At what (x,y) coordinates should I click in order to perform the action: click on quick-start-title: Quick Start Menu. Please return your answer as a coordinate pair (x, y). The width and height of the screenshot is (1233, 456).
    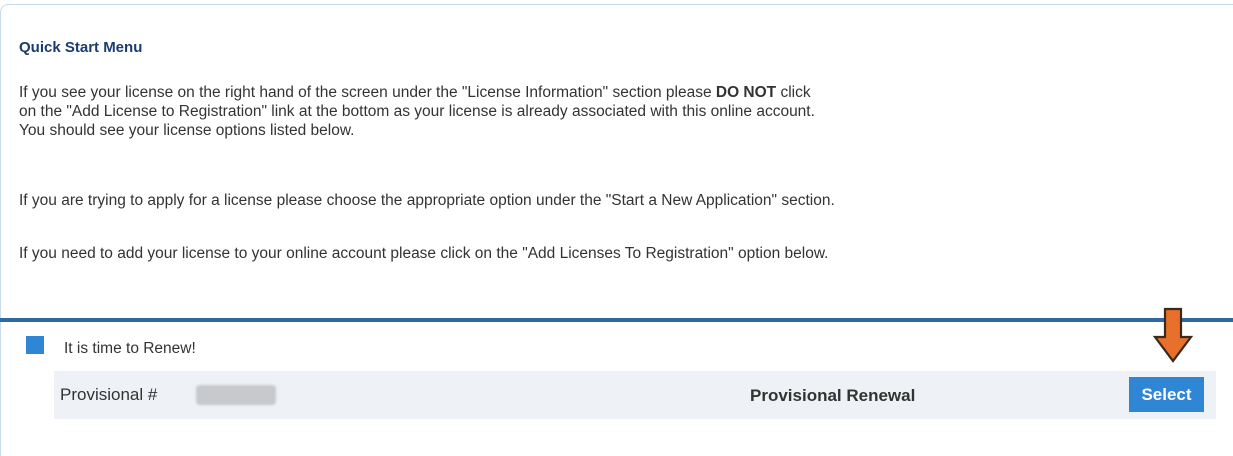
    Looking at the image, I should click on (81, 47).